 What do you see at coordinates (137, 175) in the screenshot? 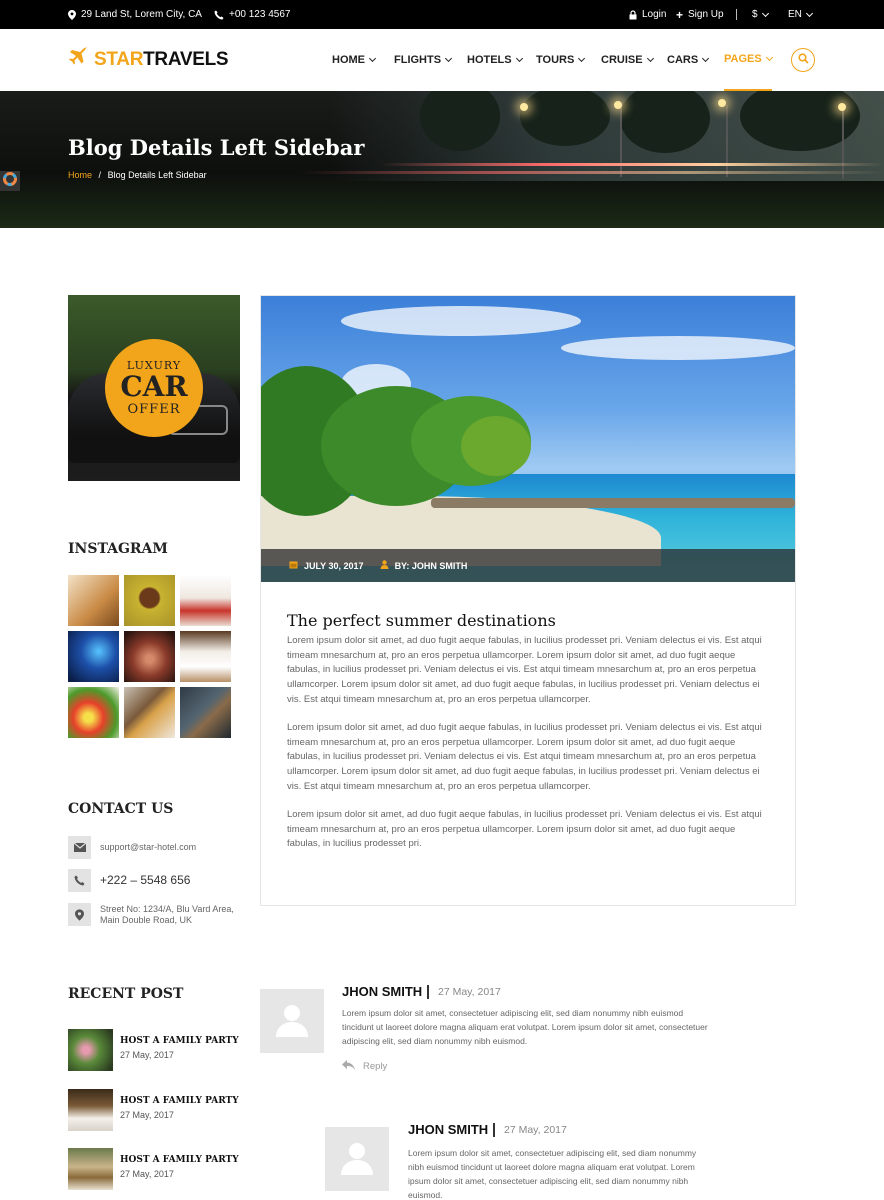
I see `breadcrumb: Home / Blog Details Left Sidebar` at bounding box center [137, 175].